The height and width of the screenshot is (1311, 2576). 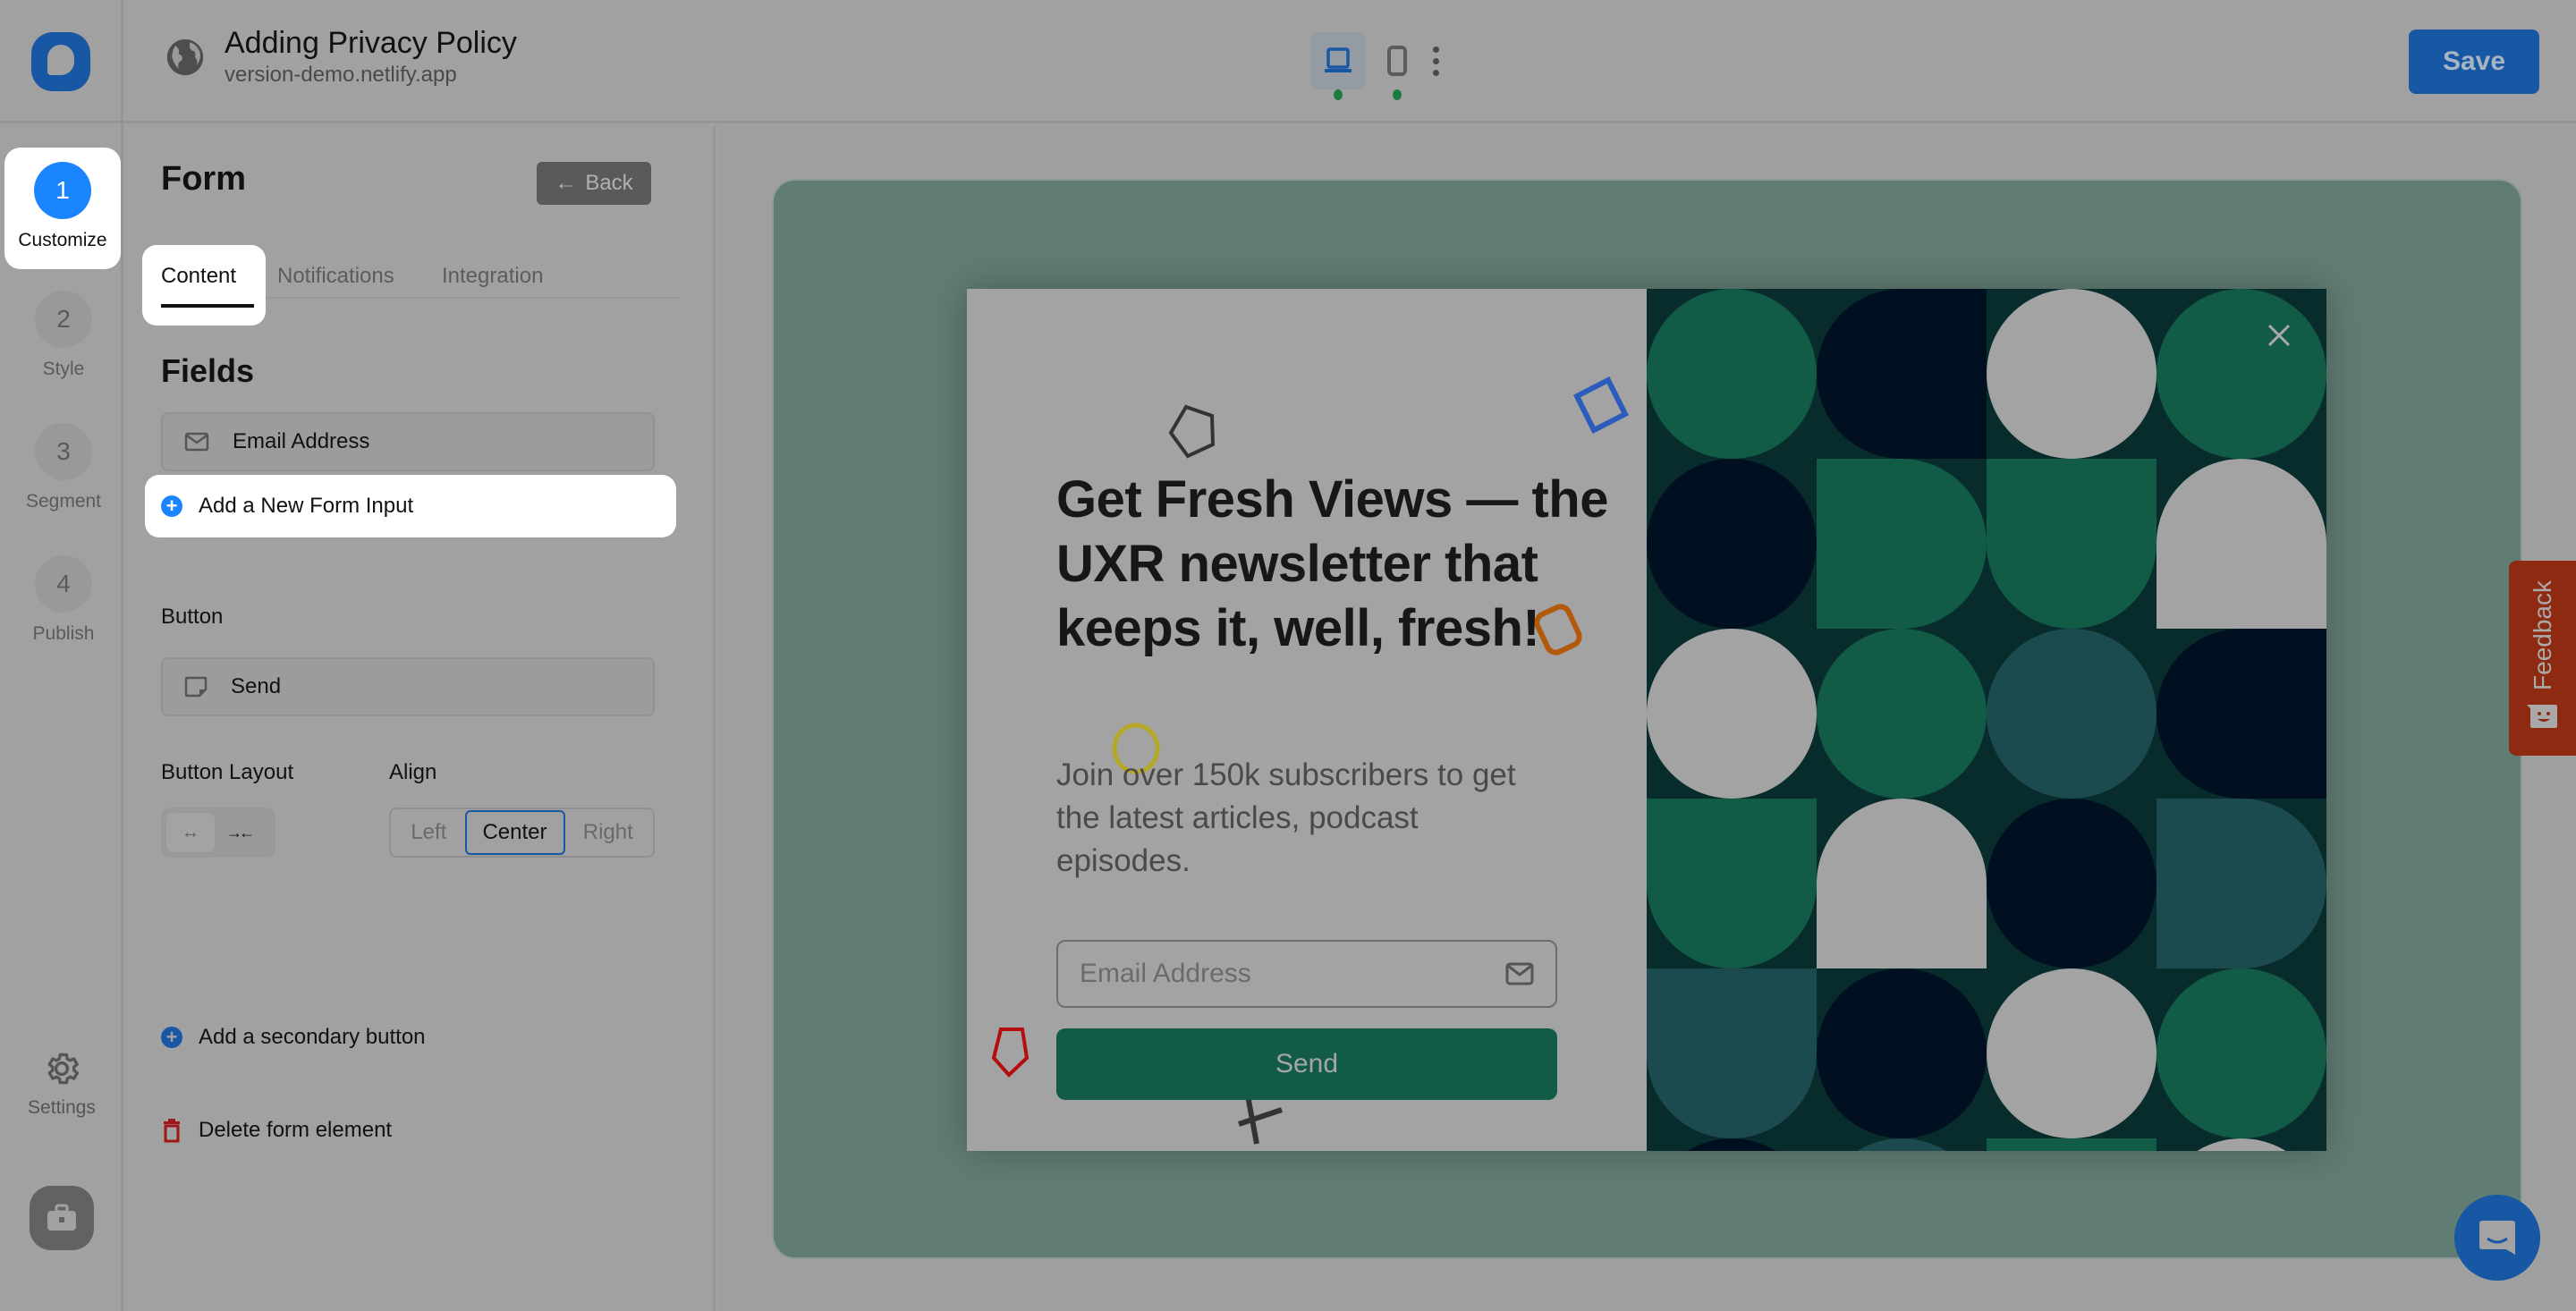 I want to click on layout-compact-option: →←, so click(x=239, y=832).